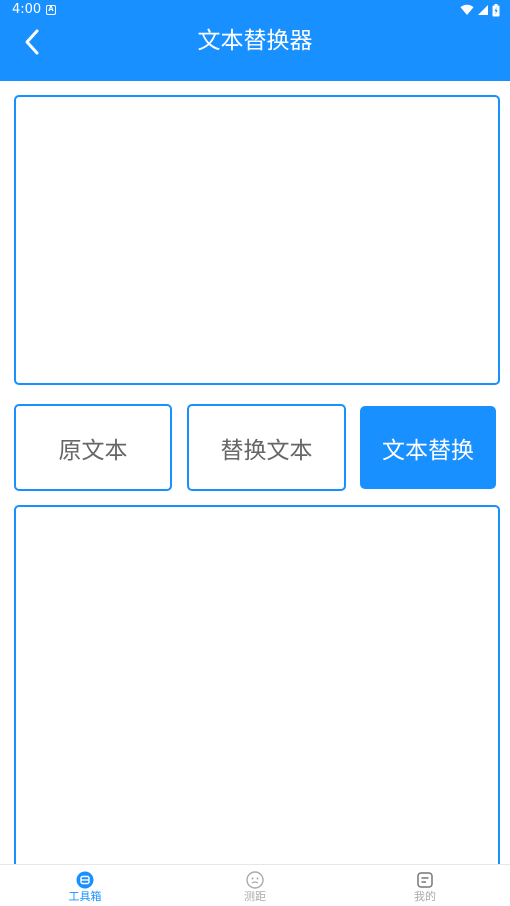  I want to click on note-icon, so click(425, 880).